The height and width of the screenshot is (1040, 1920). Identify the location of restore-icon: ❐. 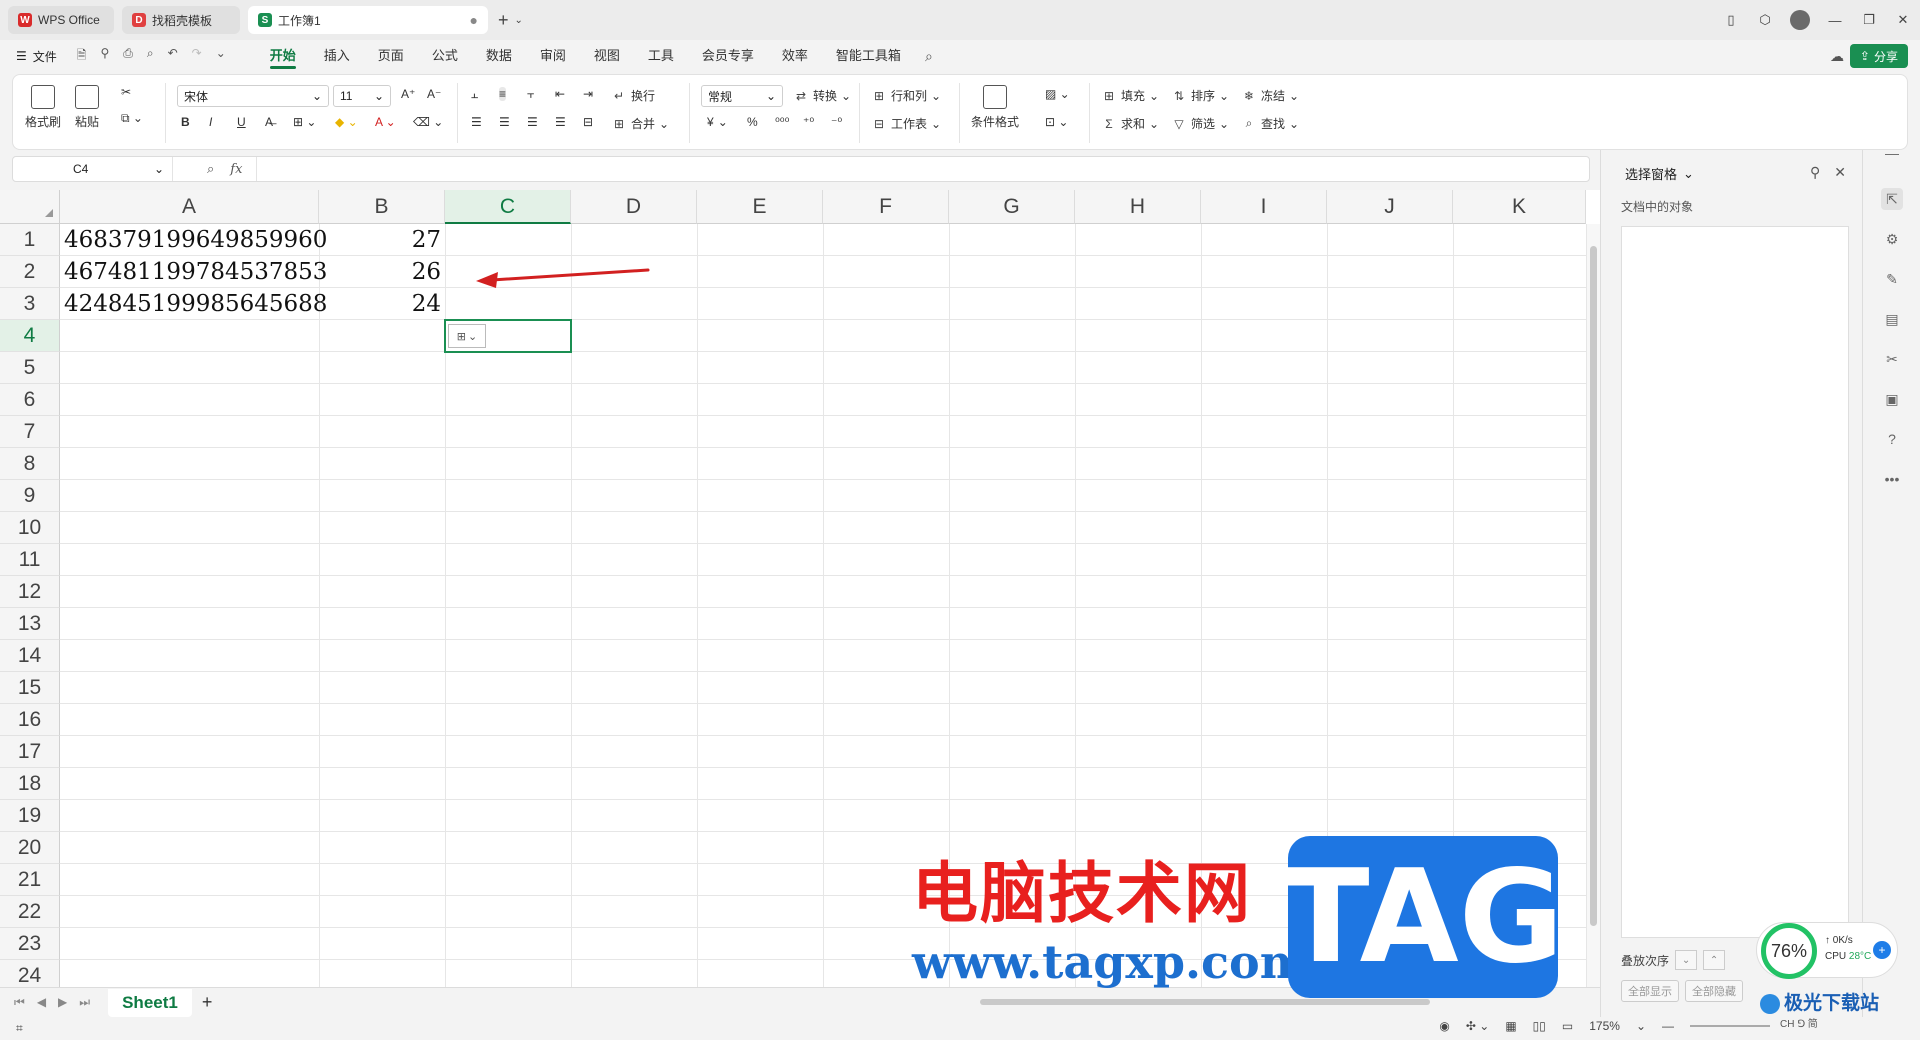
(1869, 20).